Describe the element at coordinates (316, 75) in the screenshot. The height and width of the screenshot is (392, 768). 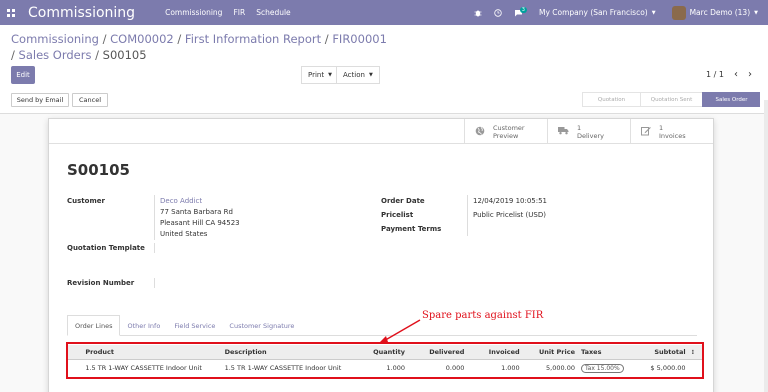
I see `print-label: Print` at that location.